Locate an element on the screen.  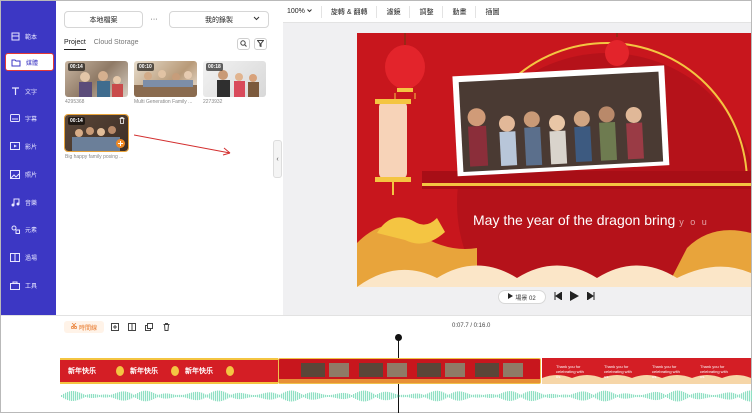
sidebar-item-video: 影片 is located at coordinates (29, 146).